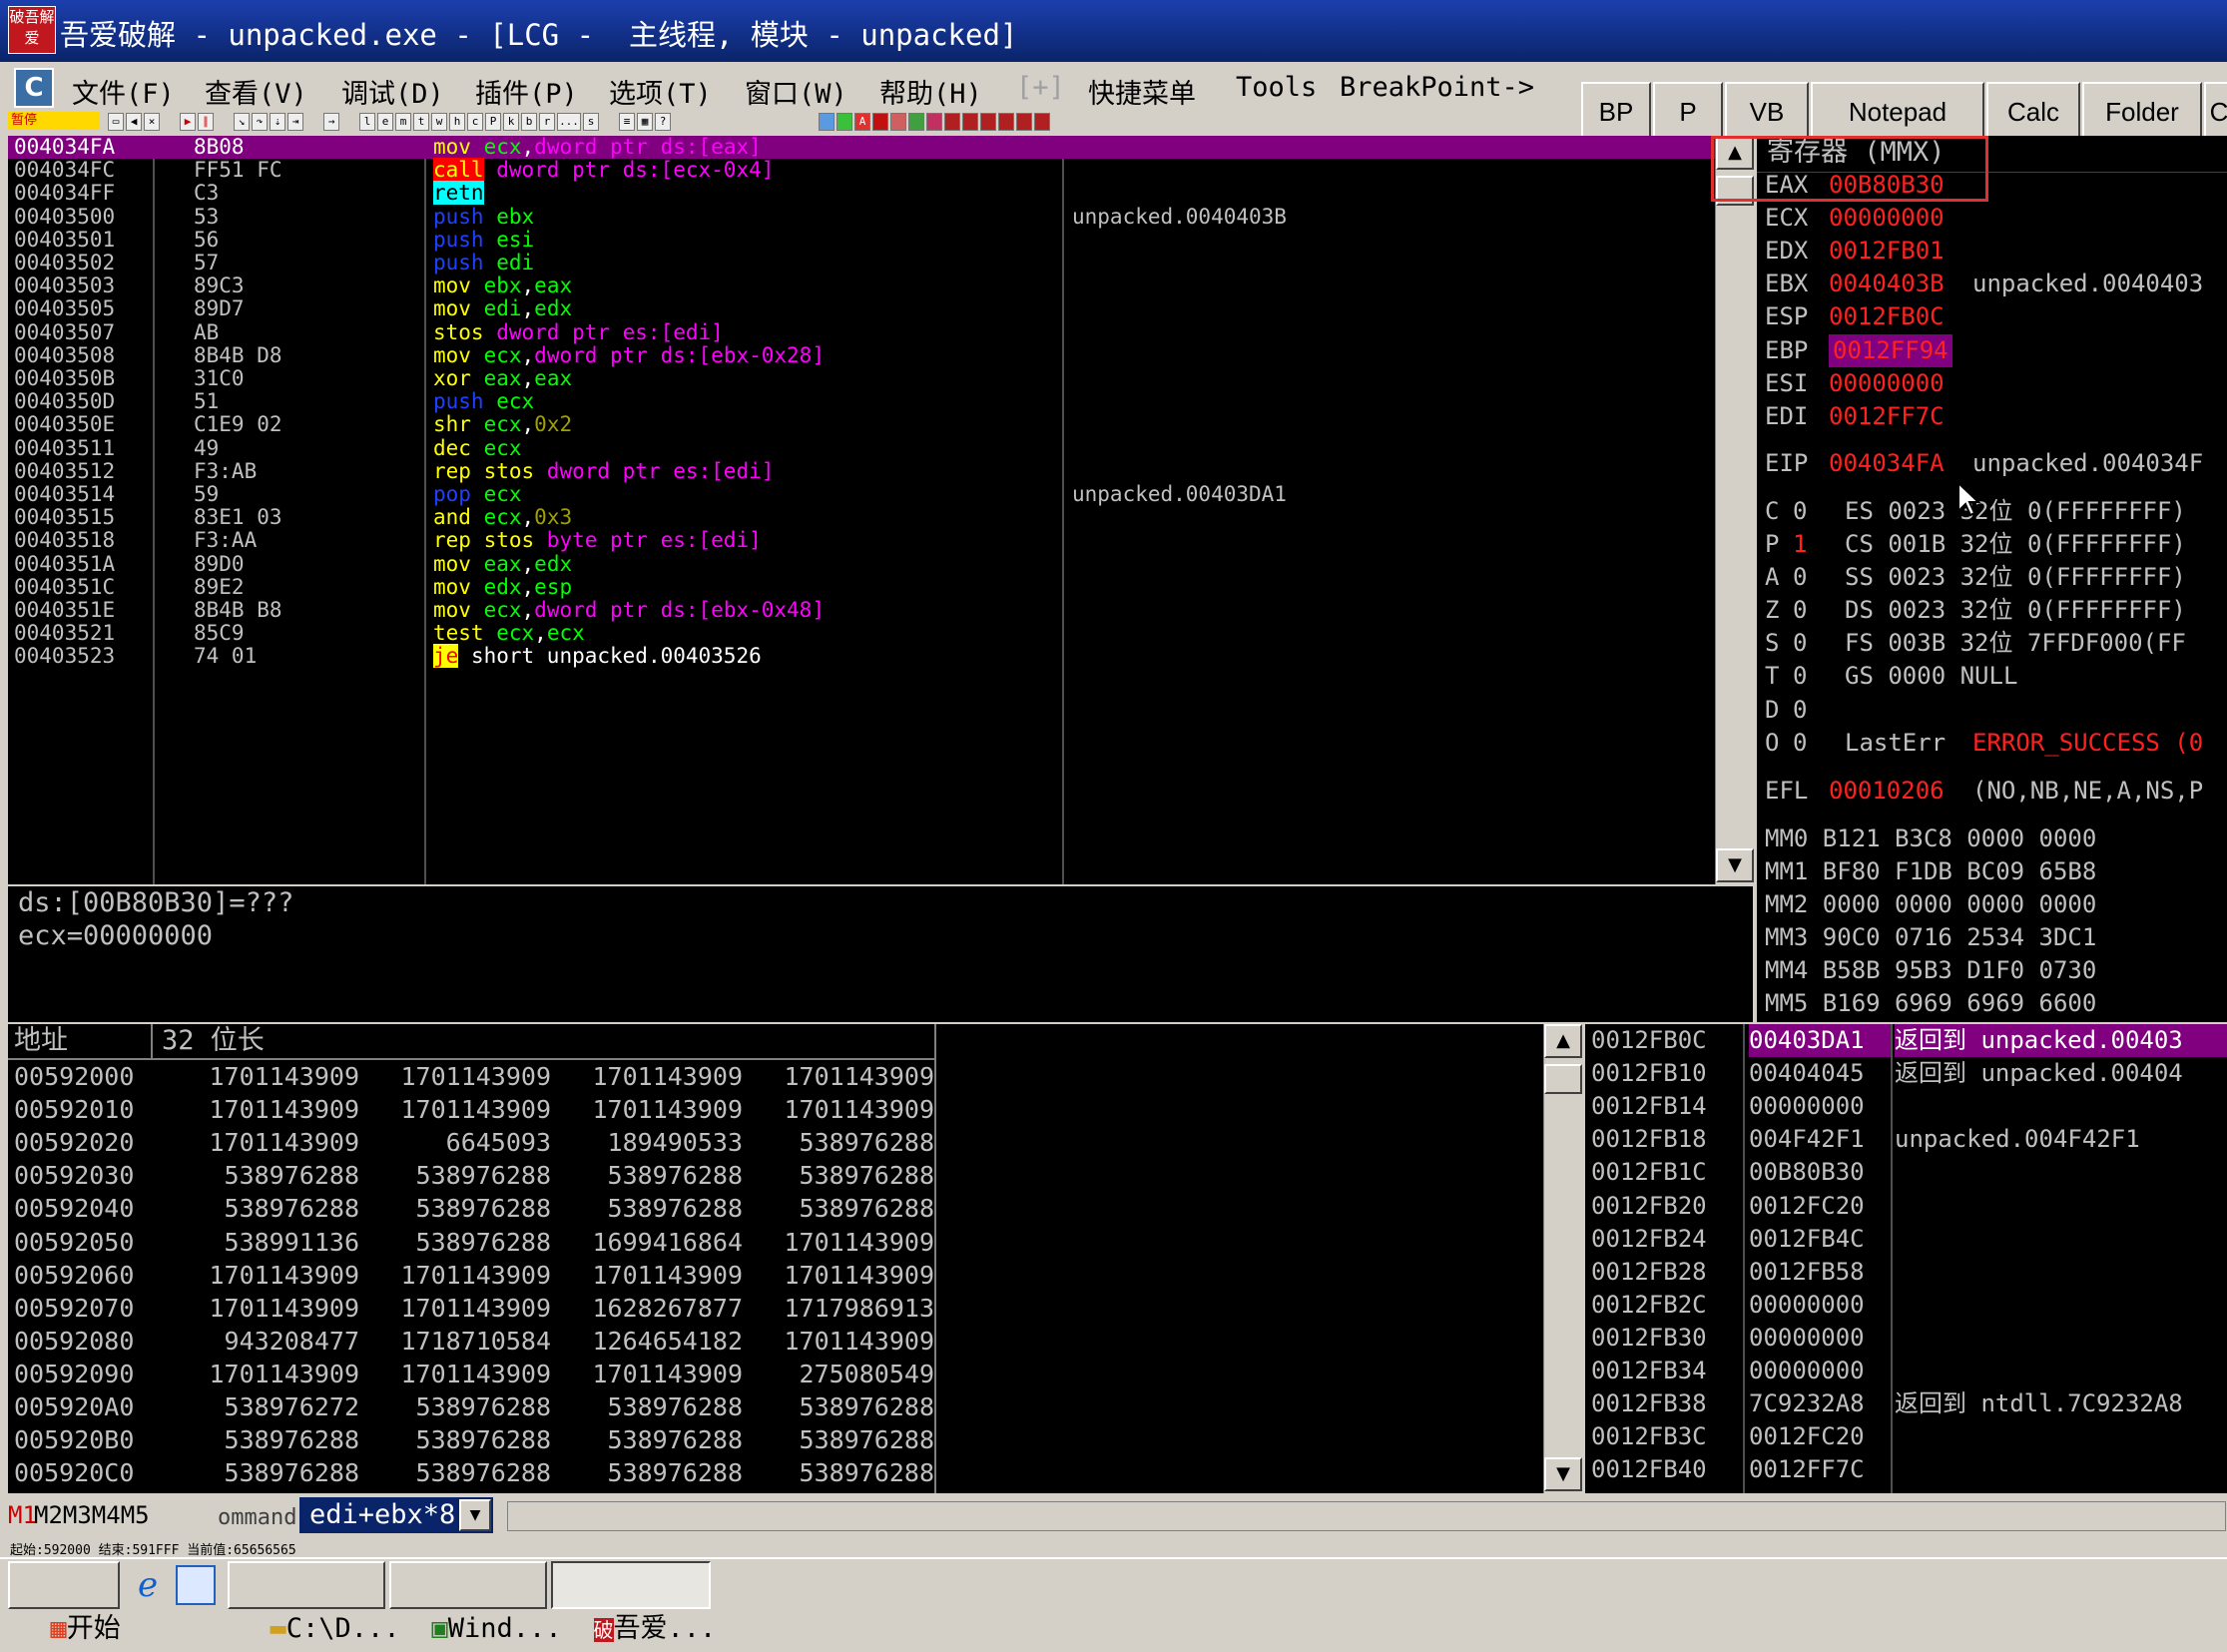 The height and width of the screenshot is (1652, 2227). I want to click on menu-plugins: 插件(P), so click(526, 91).